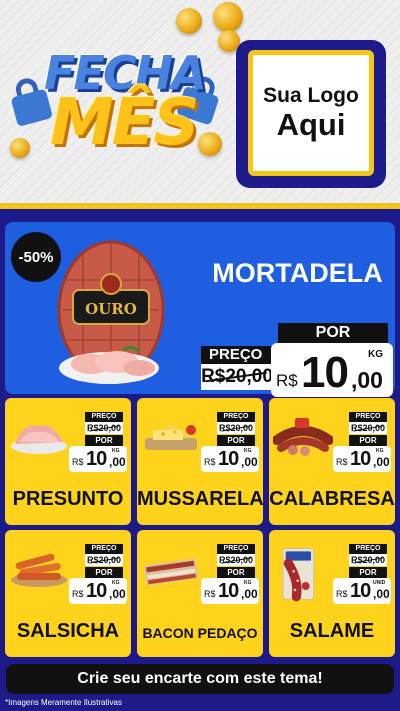 The image size is (400, 711). I want to click on product-name: CALABRESA, so click(332, 499).